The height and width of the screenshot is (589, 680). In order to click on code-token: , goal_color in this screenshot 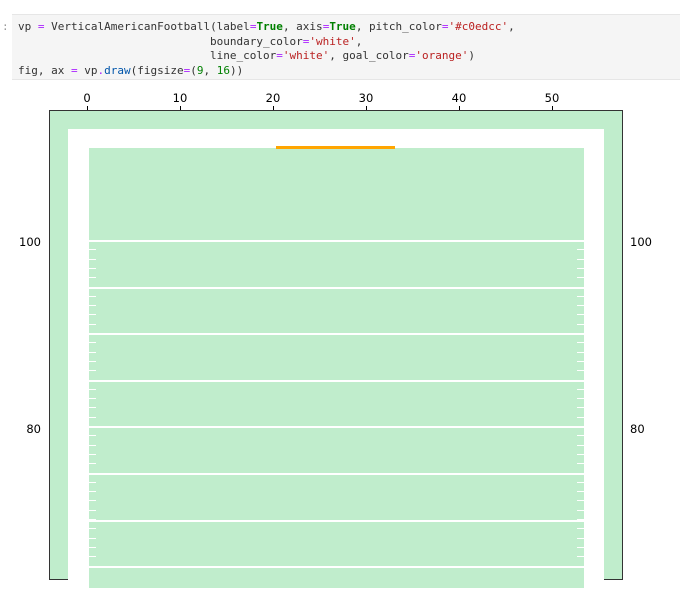, I will do `click(369, 55)`.